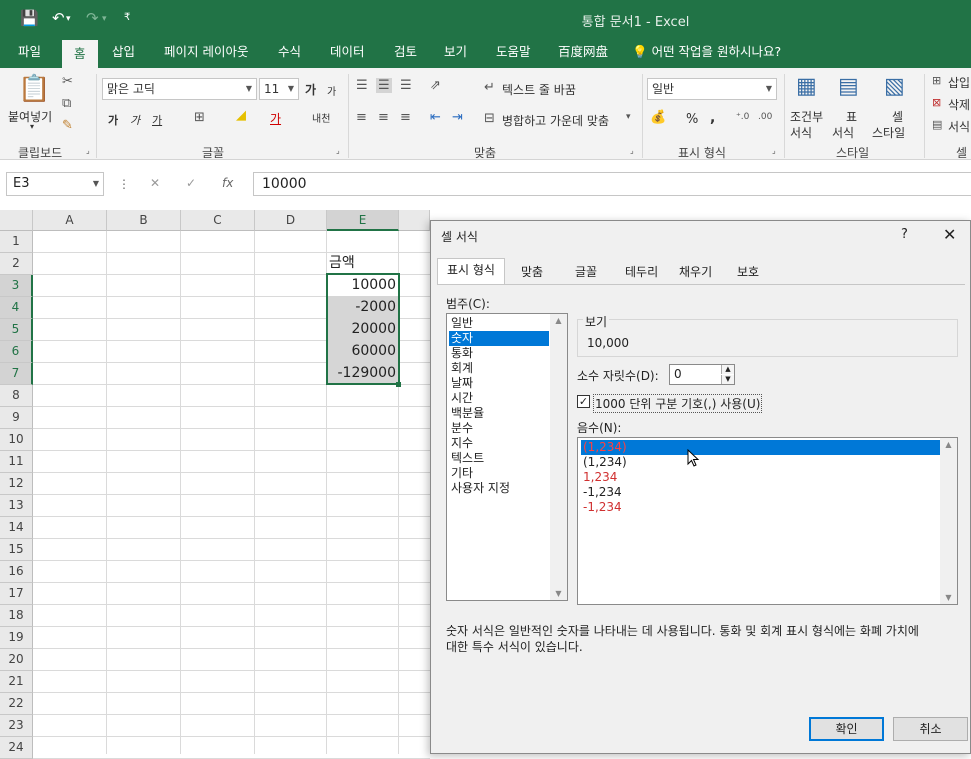 The width and height of the screenshot is (971, 759). Describe the element at coordinates (806, 116) in the screenshot. I see `conditional-format-button: 조건부` at that location.